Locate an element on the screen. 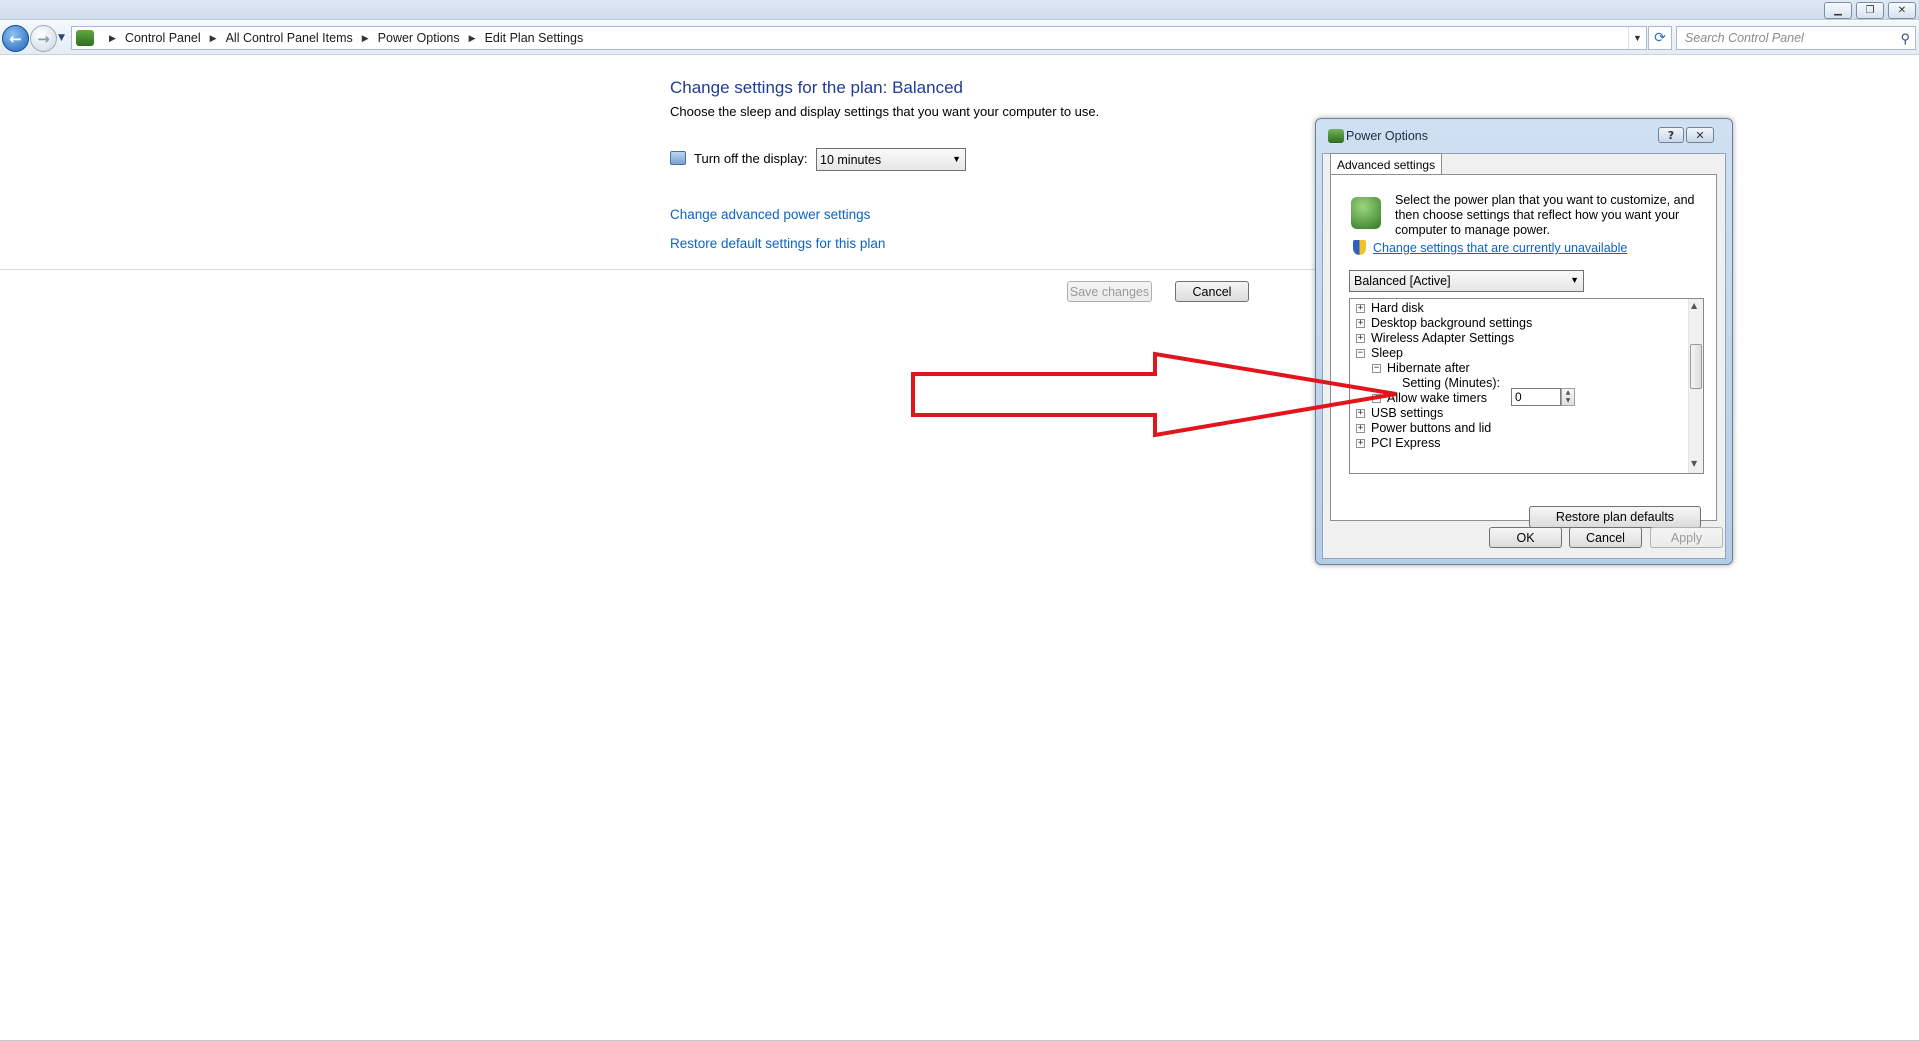 This screenshot has height=1041, width=1919. window-titlebar is located at coordinates (959, 10).